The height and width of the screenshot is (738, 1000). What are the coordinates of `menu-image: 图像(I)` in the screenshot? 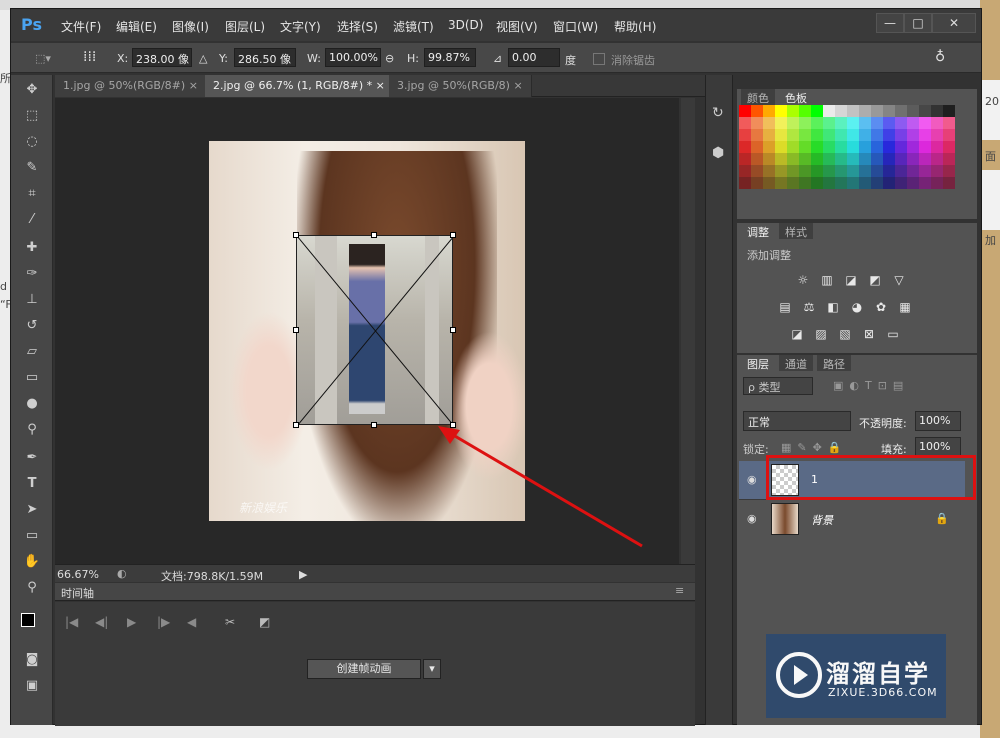 It's located at (190, 26).